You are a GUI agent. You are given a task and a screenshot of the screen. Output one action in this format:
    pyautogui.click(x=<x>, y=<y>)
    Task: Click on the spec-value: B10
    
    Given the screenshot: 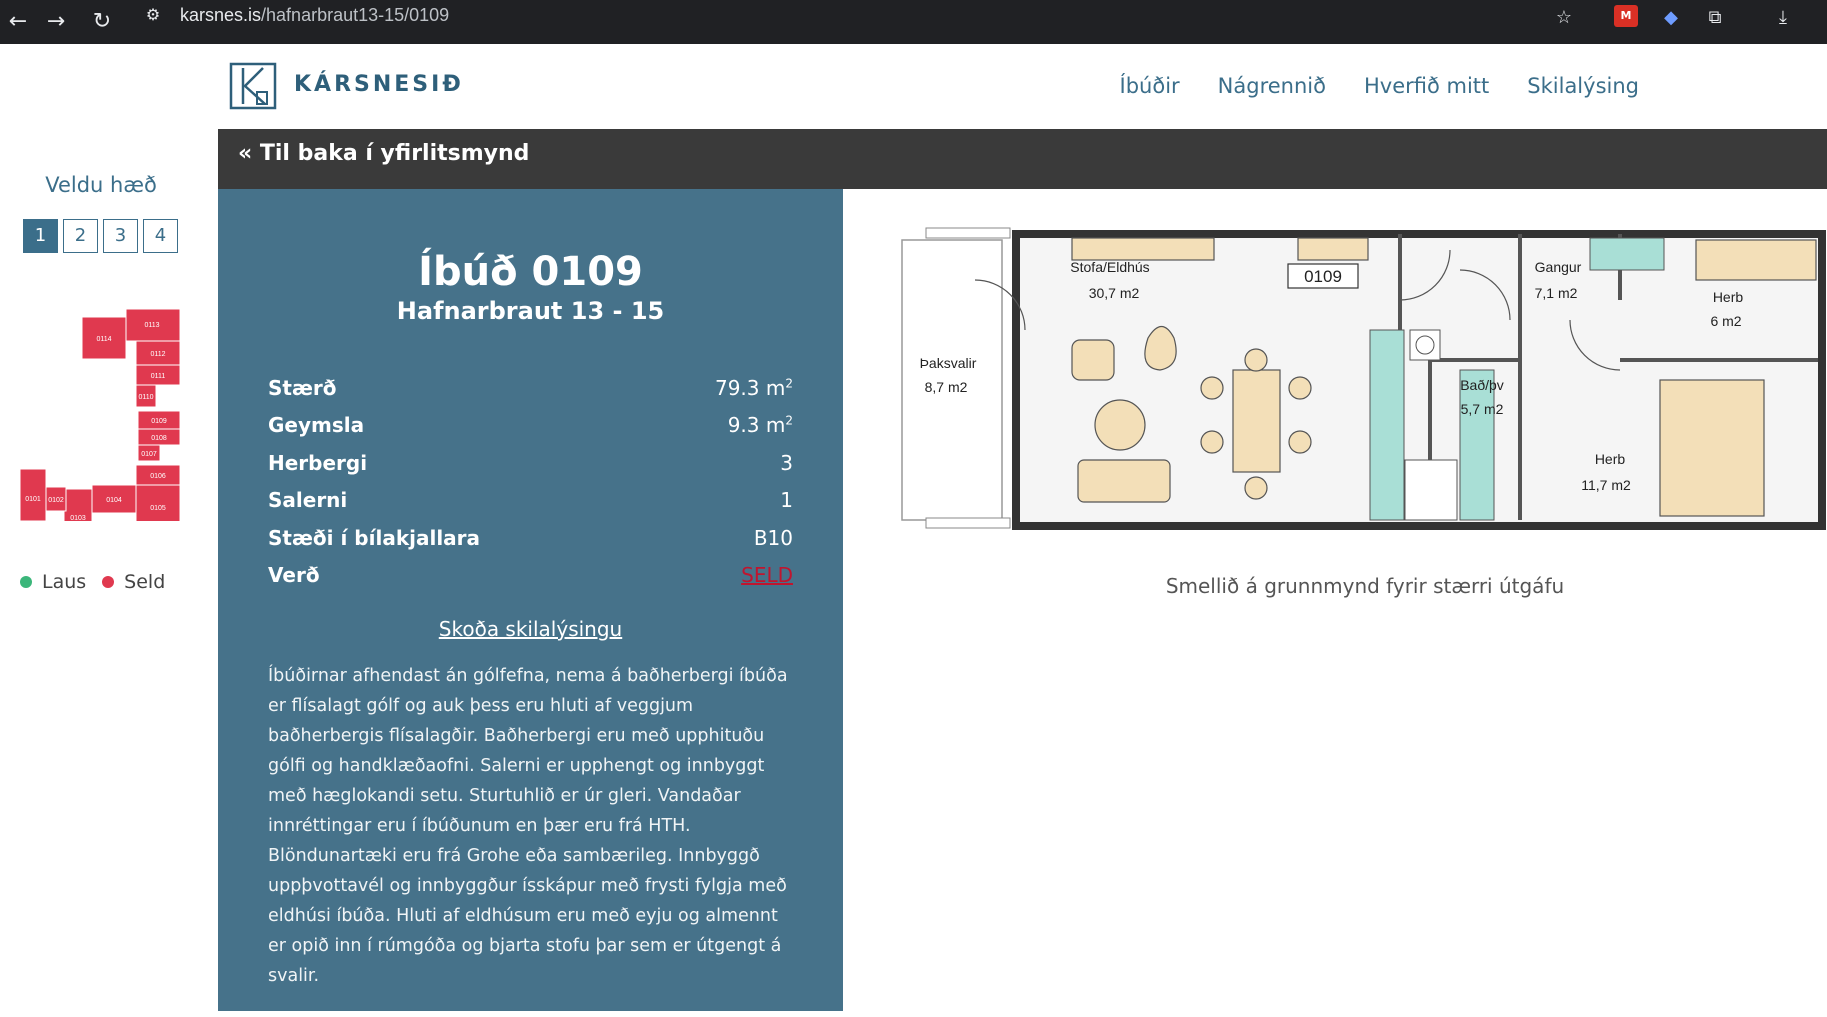 What is the action you would take?
    pyautogui.click(x=773, y=537)
    